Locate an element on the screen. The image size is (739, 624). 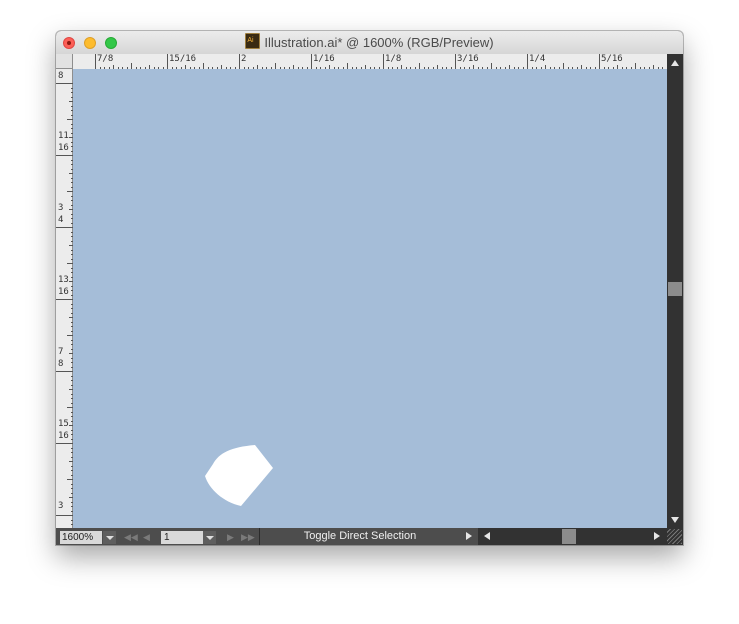
ruler-label: 1/16 is located at coordinates (324, 59).